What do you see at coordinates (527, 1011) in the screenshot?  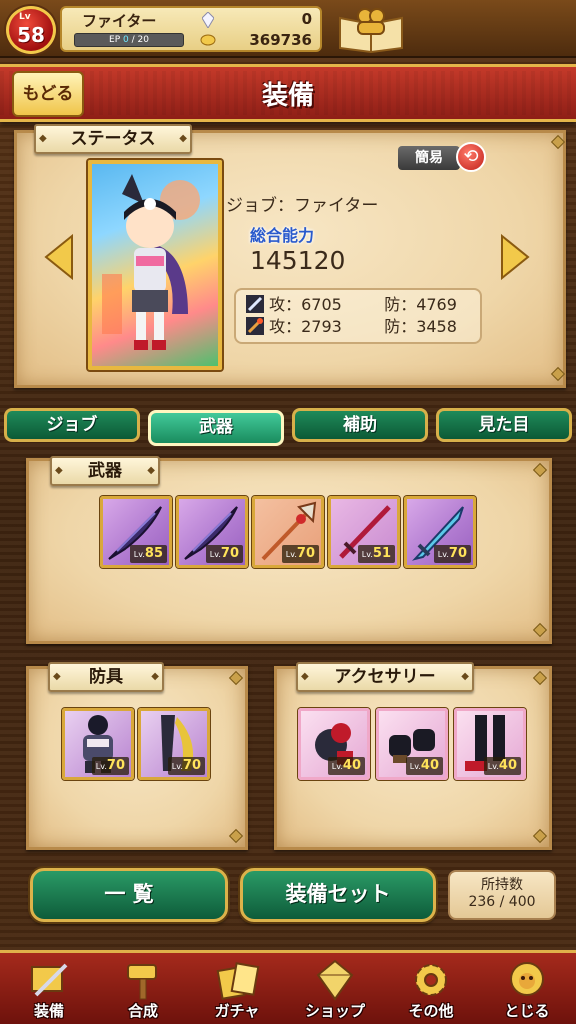 I see `nav-label: とじる` at bounding box center [527, 1011].